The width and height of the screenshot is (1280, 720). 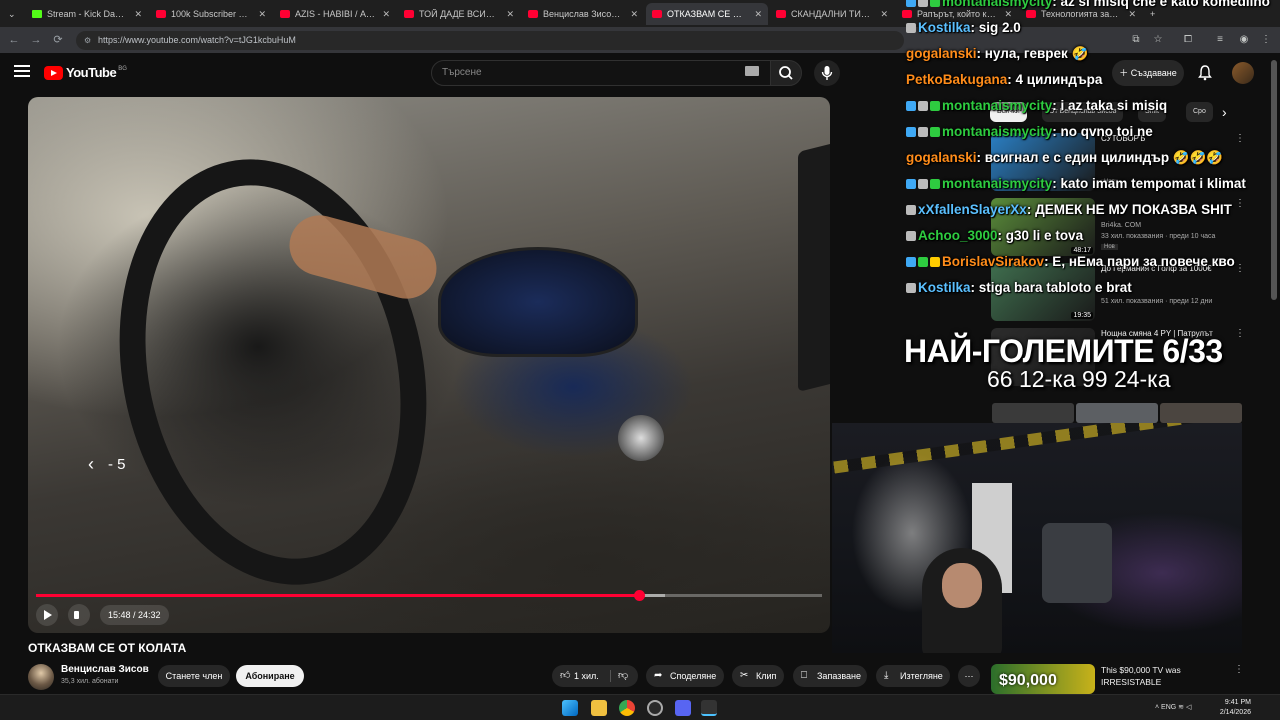 What do you see at coordinates (570, 708) in the screenshot?
I see `start-icon` at bounding box center [570, 708].